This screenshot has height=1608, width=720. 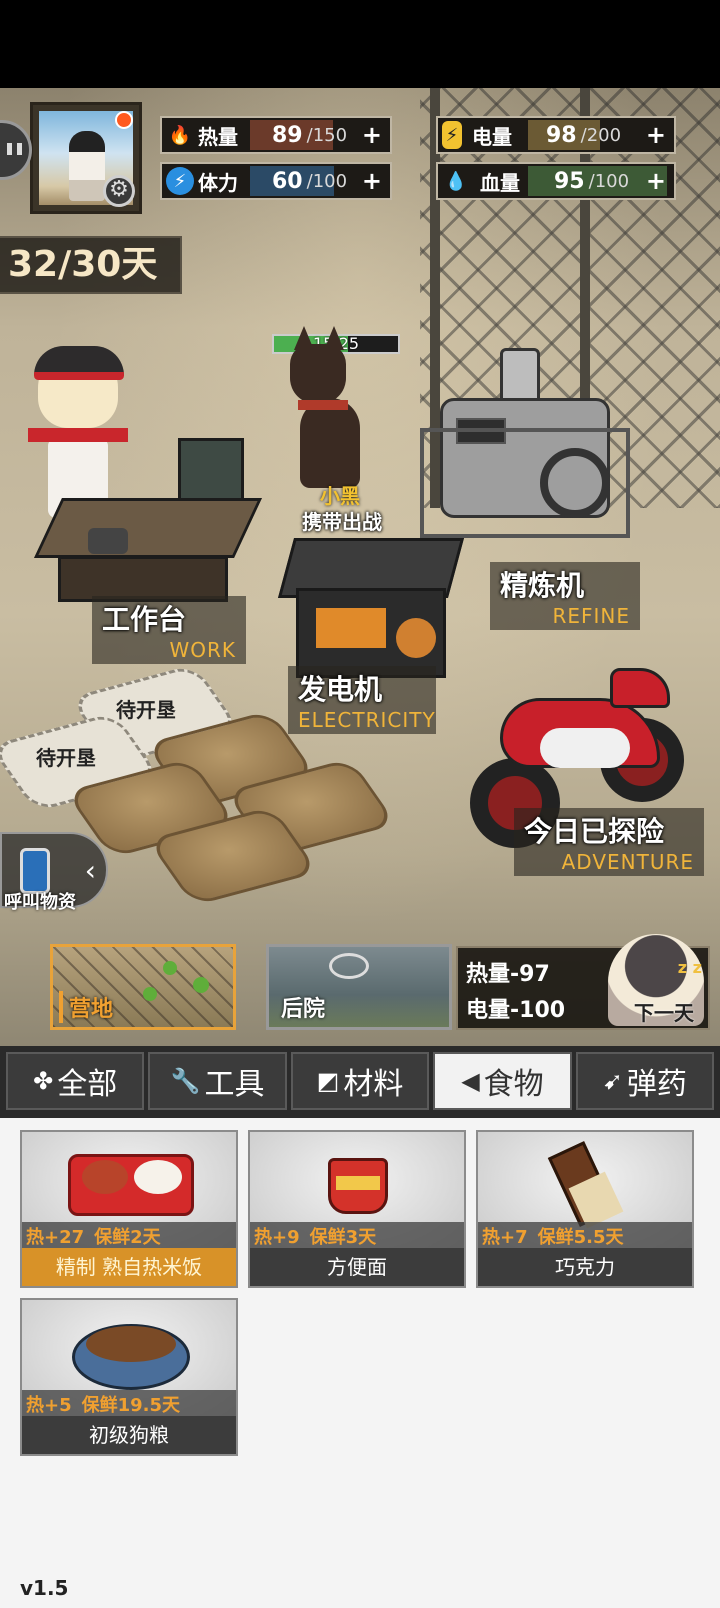 What do you see at coordinates (277, 1237) in the screenshot?
I see `item-heat: 热+9` at bounding box center [277, 1237].